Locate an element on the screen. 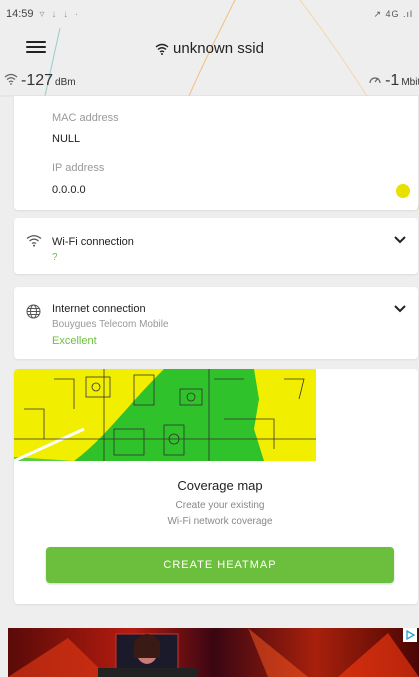 This screenshot has width=419, height=677. ad-banner is located at coordinates (213, 652).